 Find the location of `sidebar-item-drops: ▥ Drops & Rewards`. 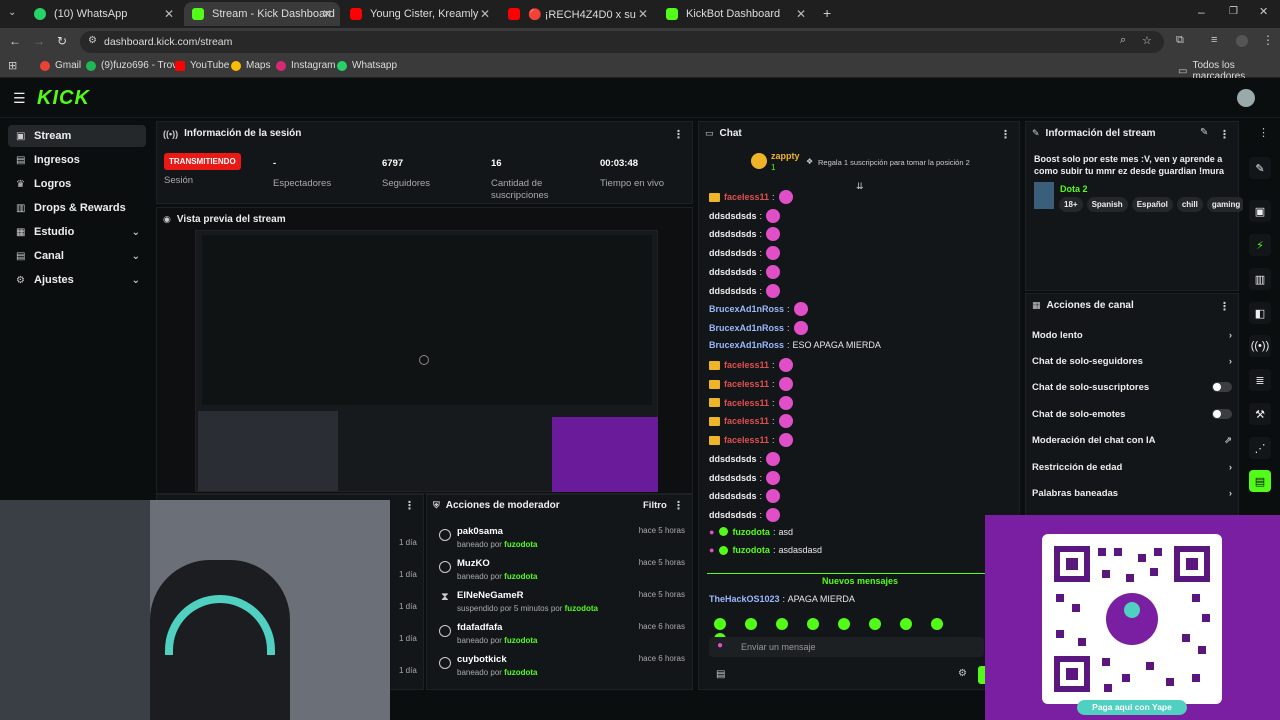

sidebar-item-drops: ▥ Drops & Rewards is located at coordinates (77, 208).